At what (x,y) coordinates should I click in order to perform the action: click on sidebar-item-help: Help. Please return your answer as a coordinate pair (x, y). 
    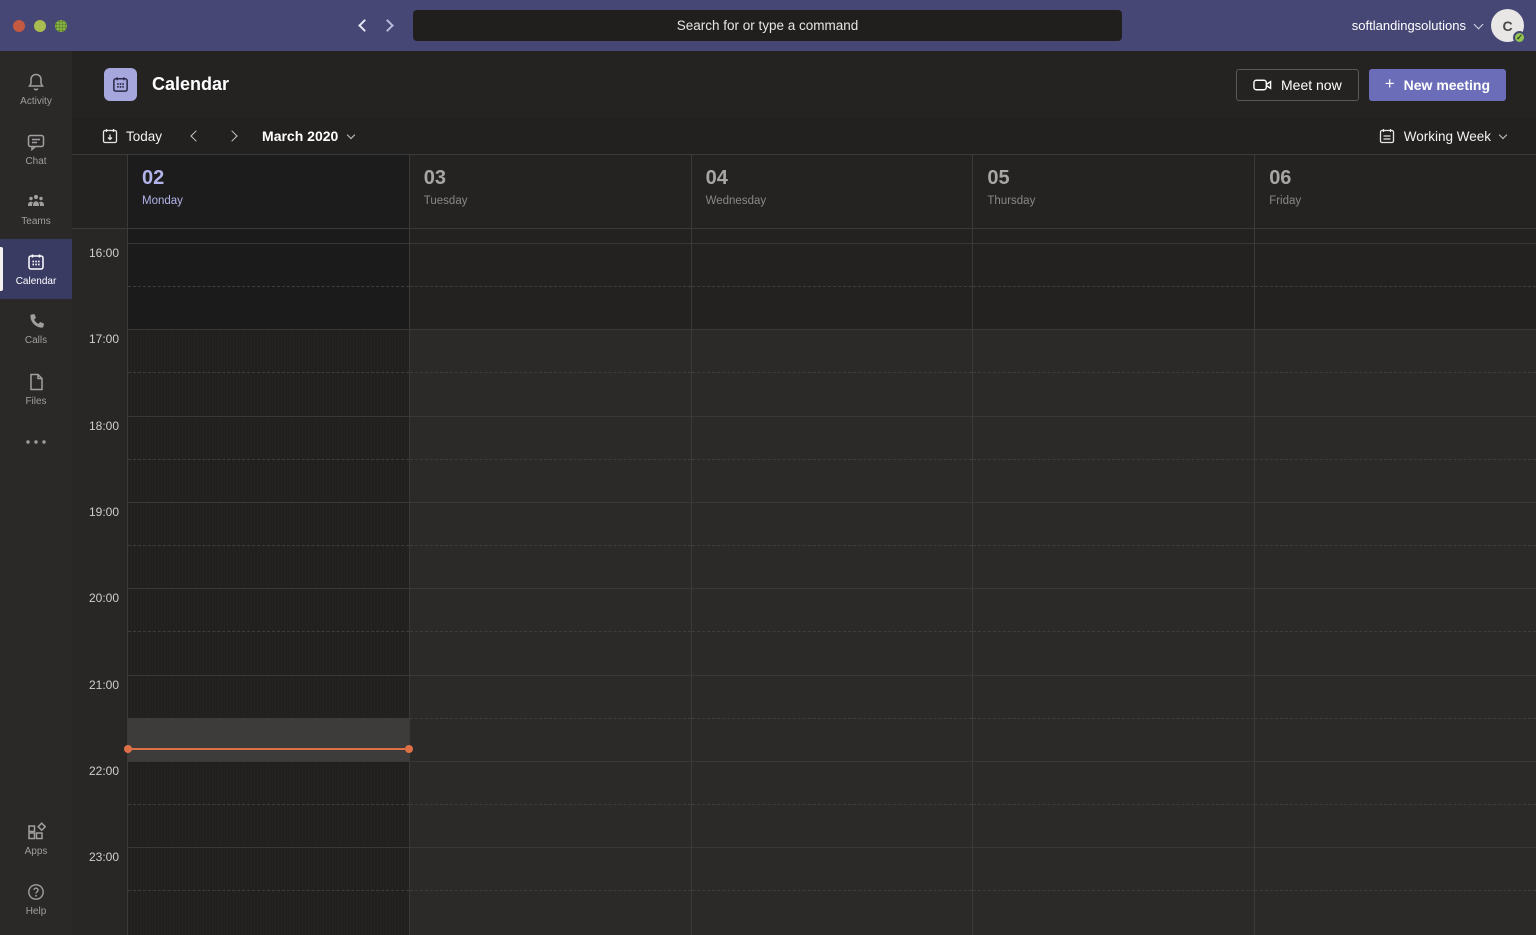
    Looking at the image, I should click on (36, 899).